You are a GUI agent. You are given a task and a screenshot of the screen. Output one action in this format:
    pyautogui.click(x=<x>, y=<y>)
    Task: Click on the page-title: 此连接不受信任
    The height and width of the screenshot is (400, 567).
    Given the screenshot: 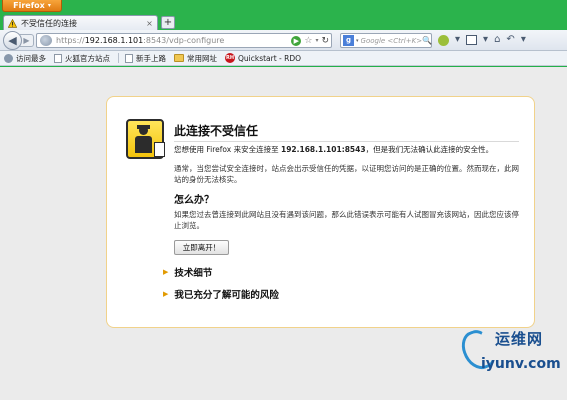 What is the action you would take?
    pyautogui.click(x=346, y=132)
    